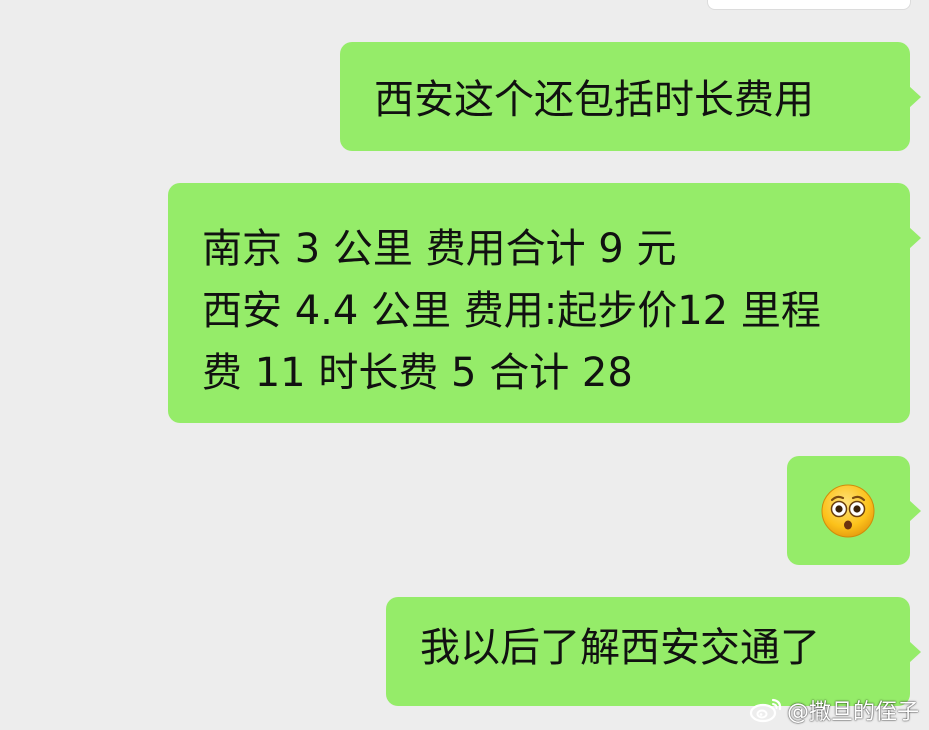  What do you see at coordinates (439, 249) in the screenshot?
I see `message-text-line: 南京 3 公里 费用合计 9 元` at bounding box center [439, 249].